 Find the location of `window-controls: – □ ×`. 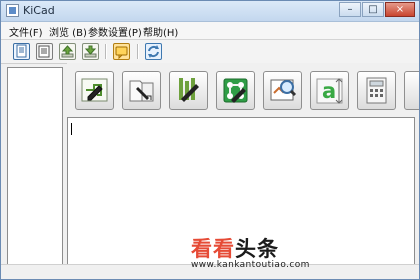

window-controls: – □ × is located at coordinates (377, 9).